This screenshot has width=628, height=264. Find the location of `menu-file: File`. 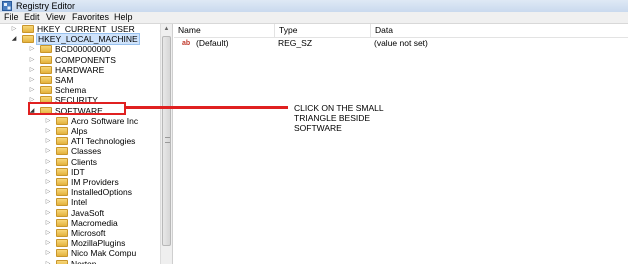

menu-file: File is located at coordinates (11, 17).